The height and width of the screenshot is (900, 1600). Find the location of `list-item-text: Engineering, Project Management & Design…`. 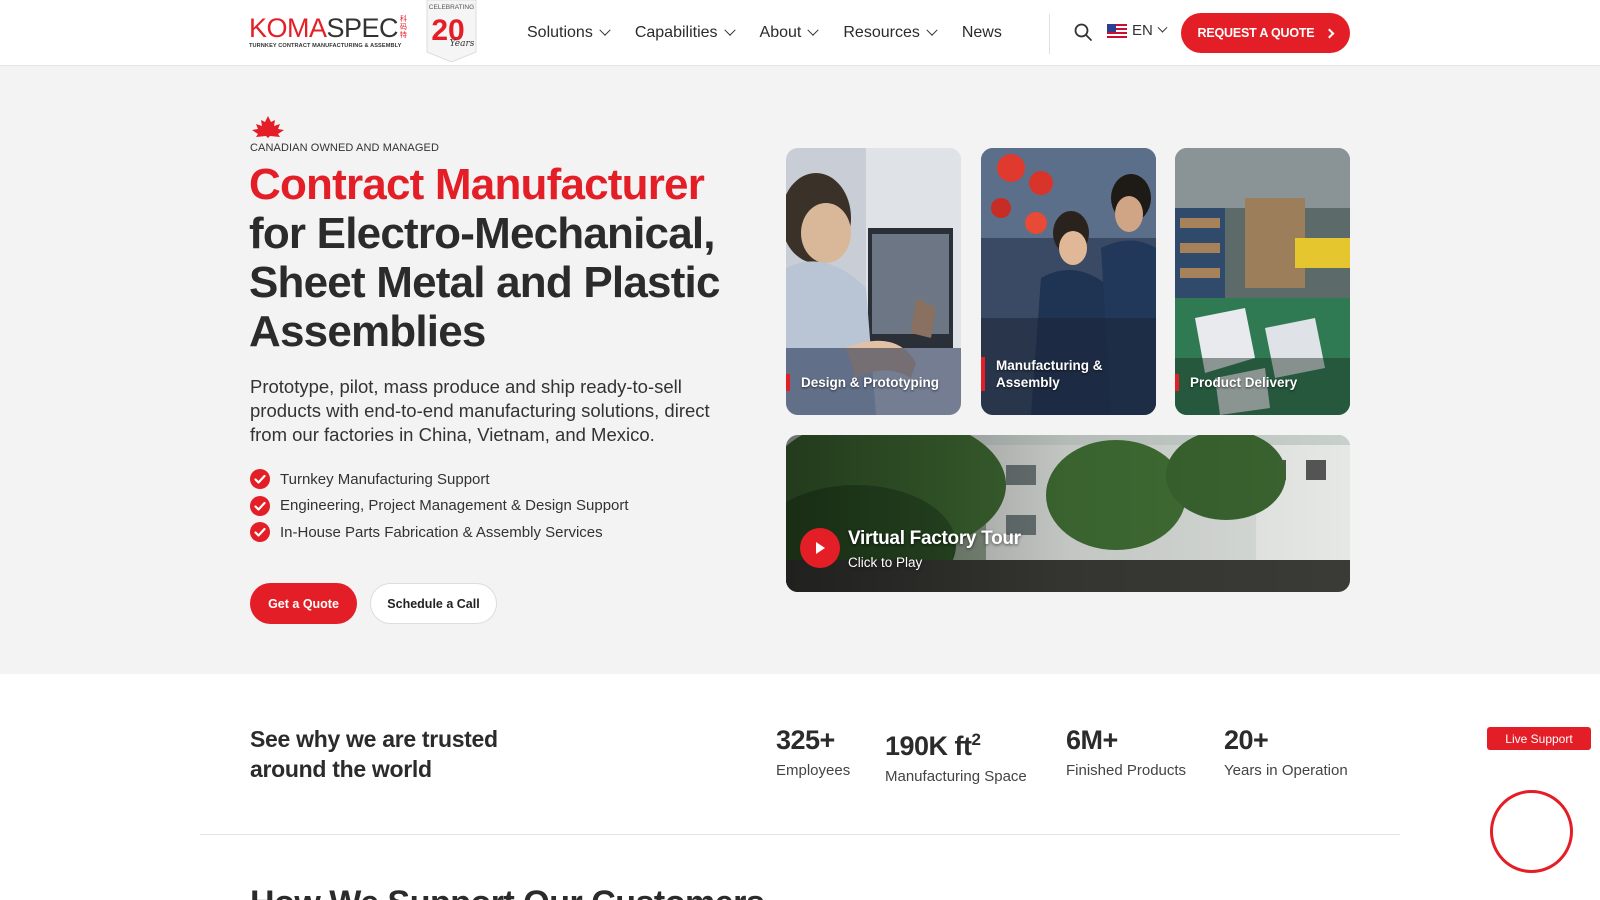

list-item-text: Engineering, Project Management & Design… is located at coordinates (454, 506).